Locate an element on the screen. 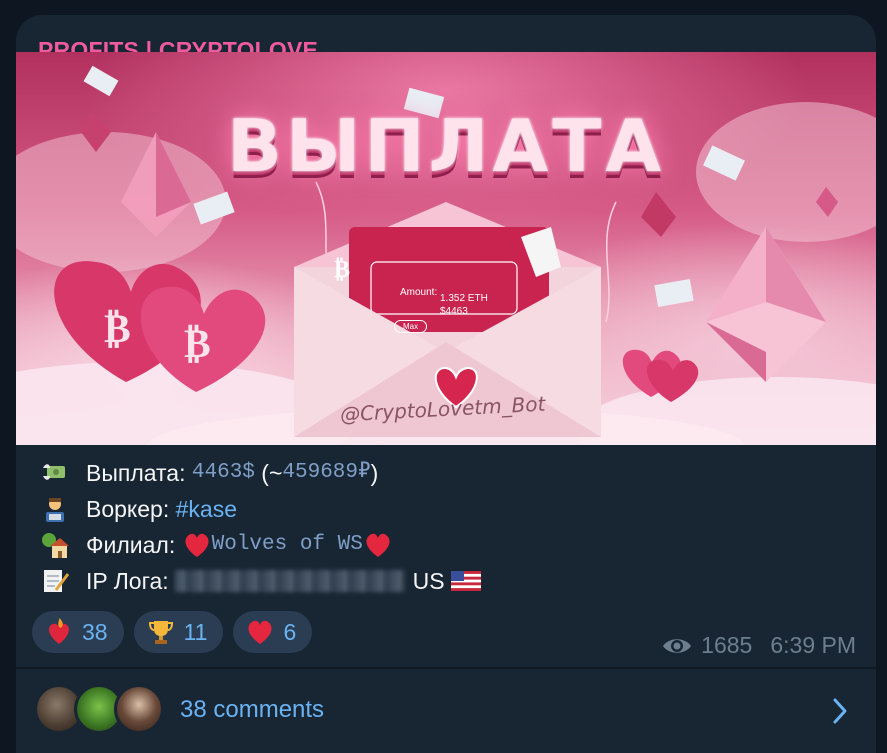 The height and width of the screenshot is (753, 887). divider is located at coordinates (446, 668).